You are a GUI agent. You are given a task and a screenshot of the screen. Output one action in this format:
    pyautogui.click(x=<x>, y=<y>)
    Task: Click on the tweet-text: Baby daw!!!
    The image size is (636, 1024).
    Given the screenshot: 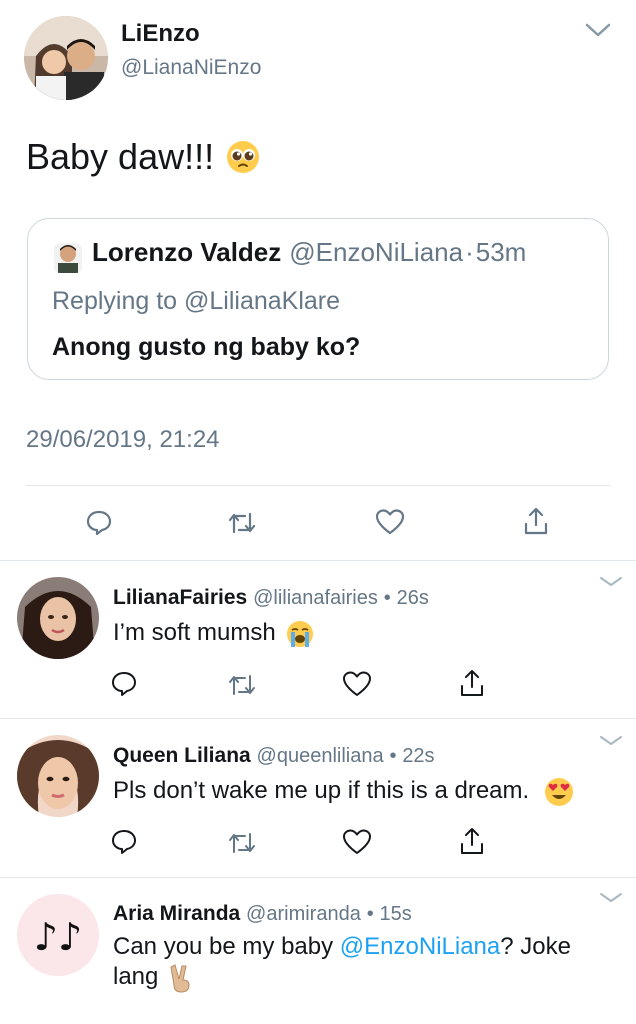 What is the action you would take?
    pyautogui.click(x=143, y=157)
    